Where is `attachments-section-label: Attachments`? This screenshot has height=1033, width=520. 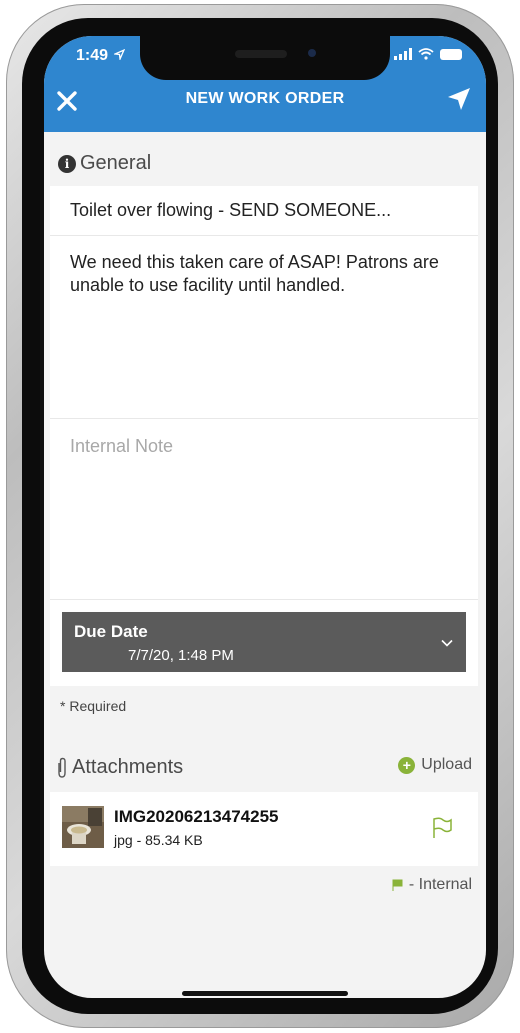
attachments-section-label: Attachments is located at coordinates (128, 767).